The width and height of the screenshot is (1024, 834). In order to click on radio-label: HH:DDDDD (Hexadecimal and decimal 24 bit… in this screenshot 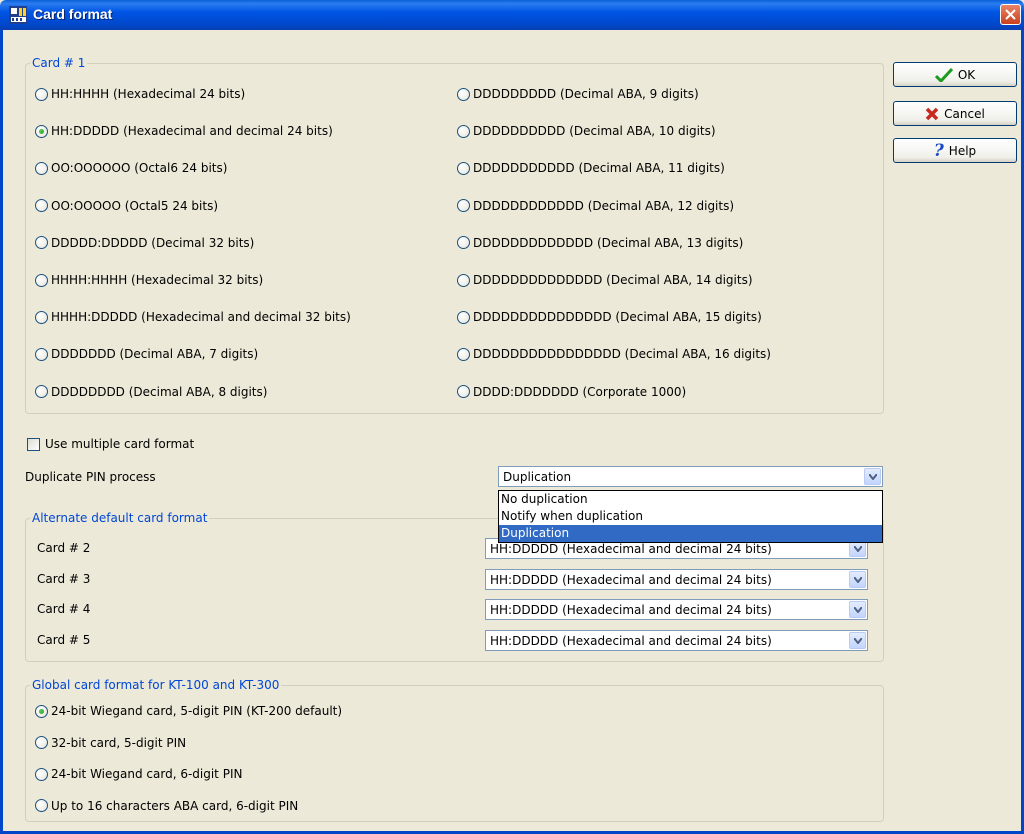, I will do `click(192, 131)`.